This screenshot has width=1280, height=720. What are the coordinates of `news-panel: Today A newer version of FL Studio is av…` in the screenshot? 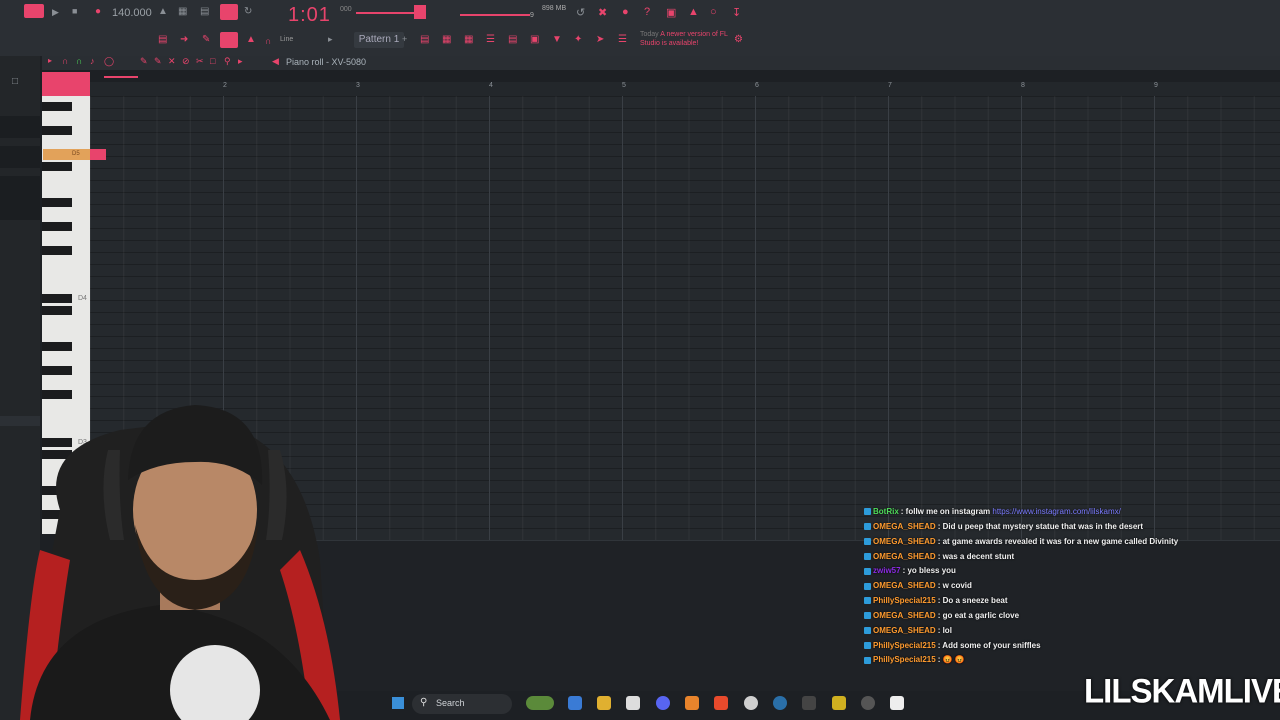 It's located at (685, 39).